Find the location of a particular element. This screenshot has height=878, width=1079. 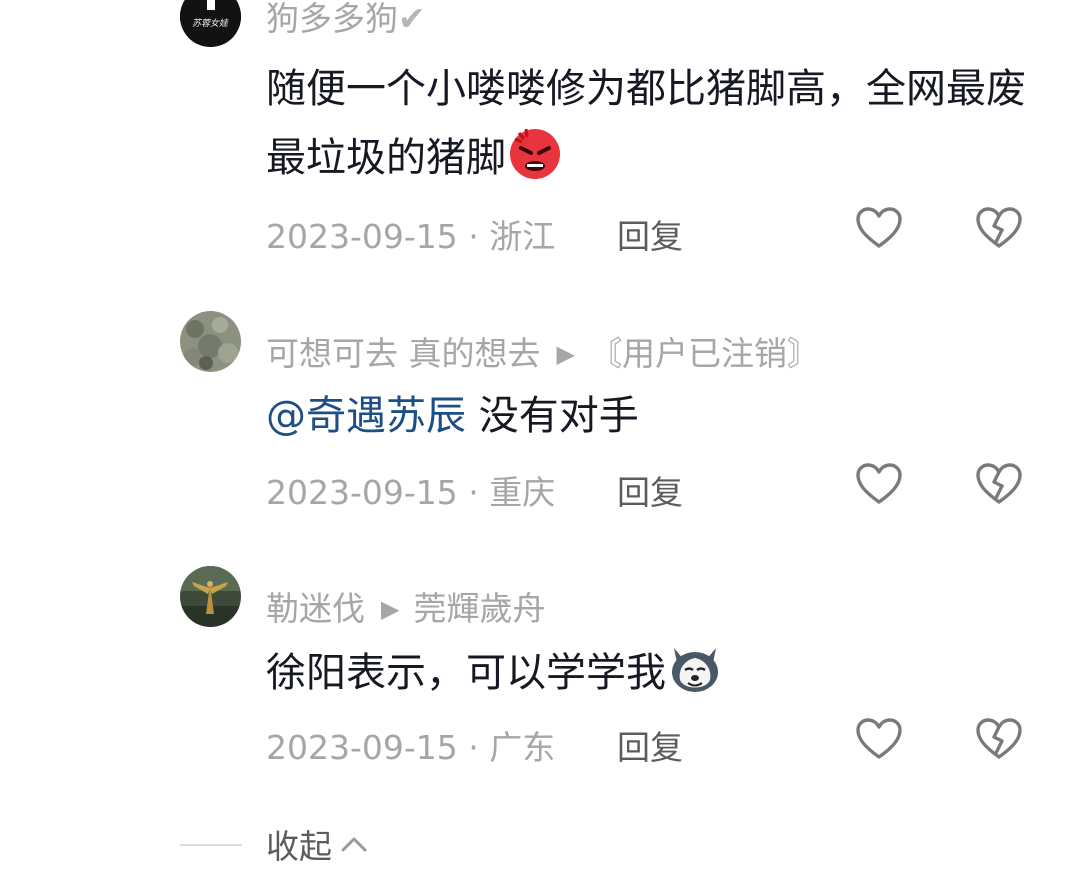

collapse-replies-button: 收起 is located at coordinates (317, 844).